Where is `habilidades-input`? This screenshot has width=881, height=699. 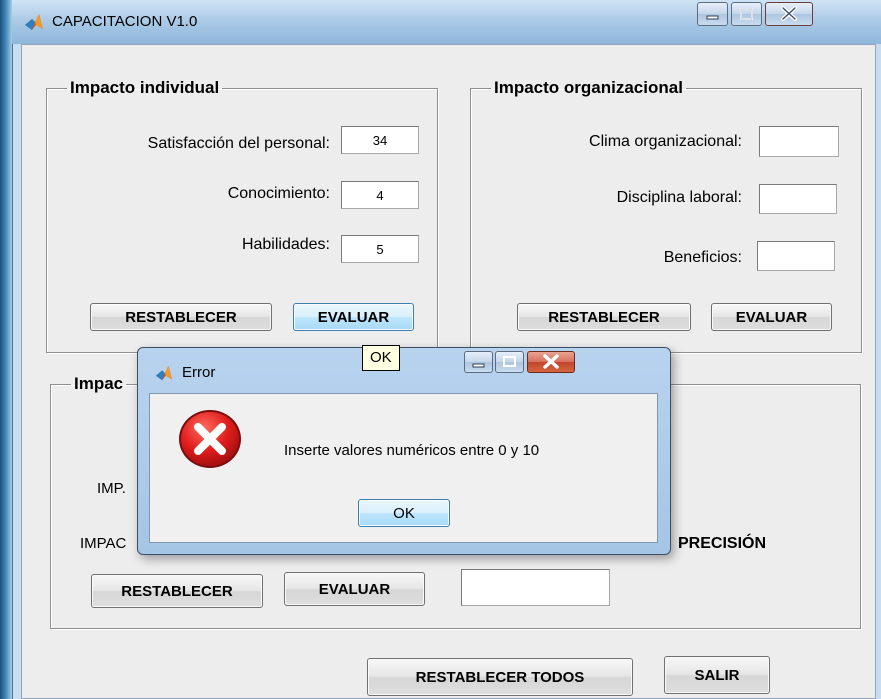 habilidades-input is located at coordinates (380, 249).